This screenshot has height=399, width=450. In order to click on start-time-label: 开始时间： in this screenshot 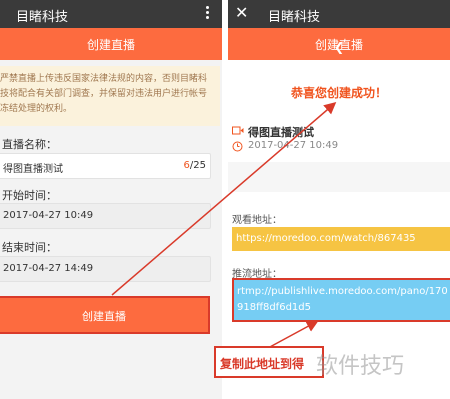, I will do `click(29, 195)`.